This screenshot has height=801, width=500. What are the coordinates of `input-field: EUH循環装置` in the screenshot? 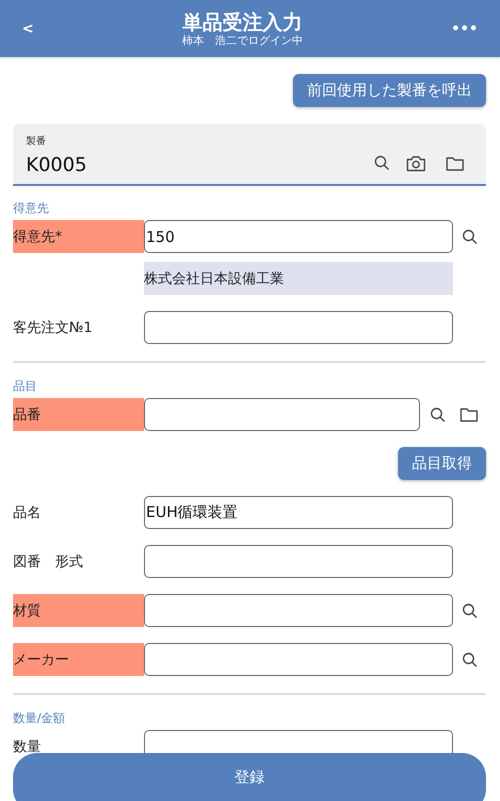 It's located at (298, 512).